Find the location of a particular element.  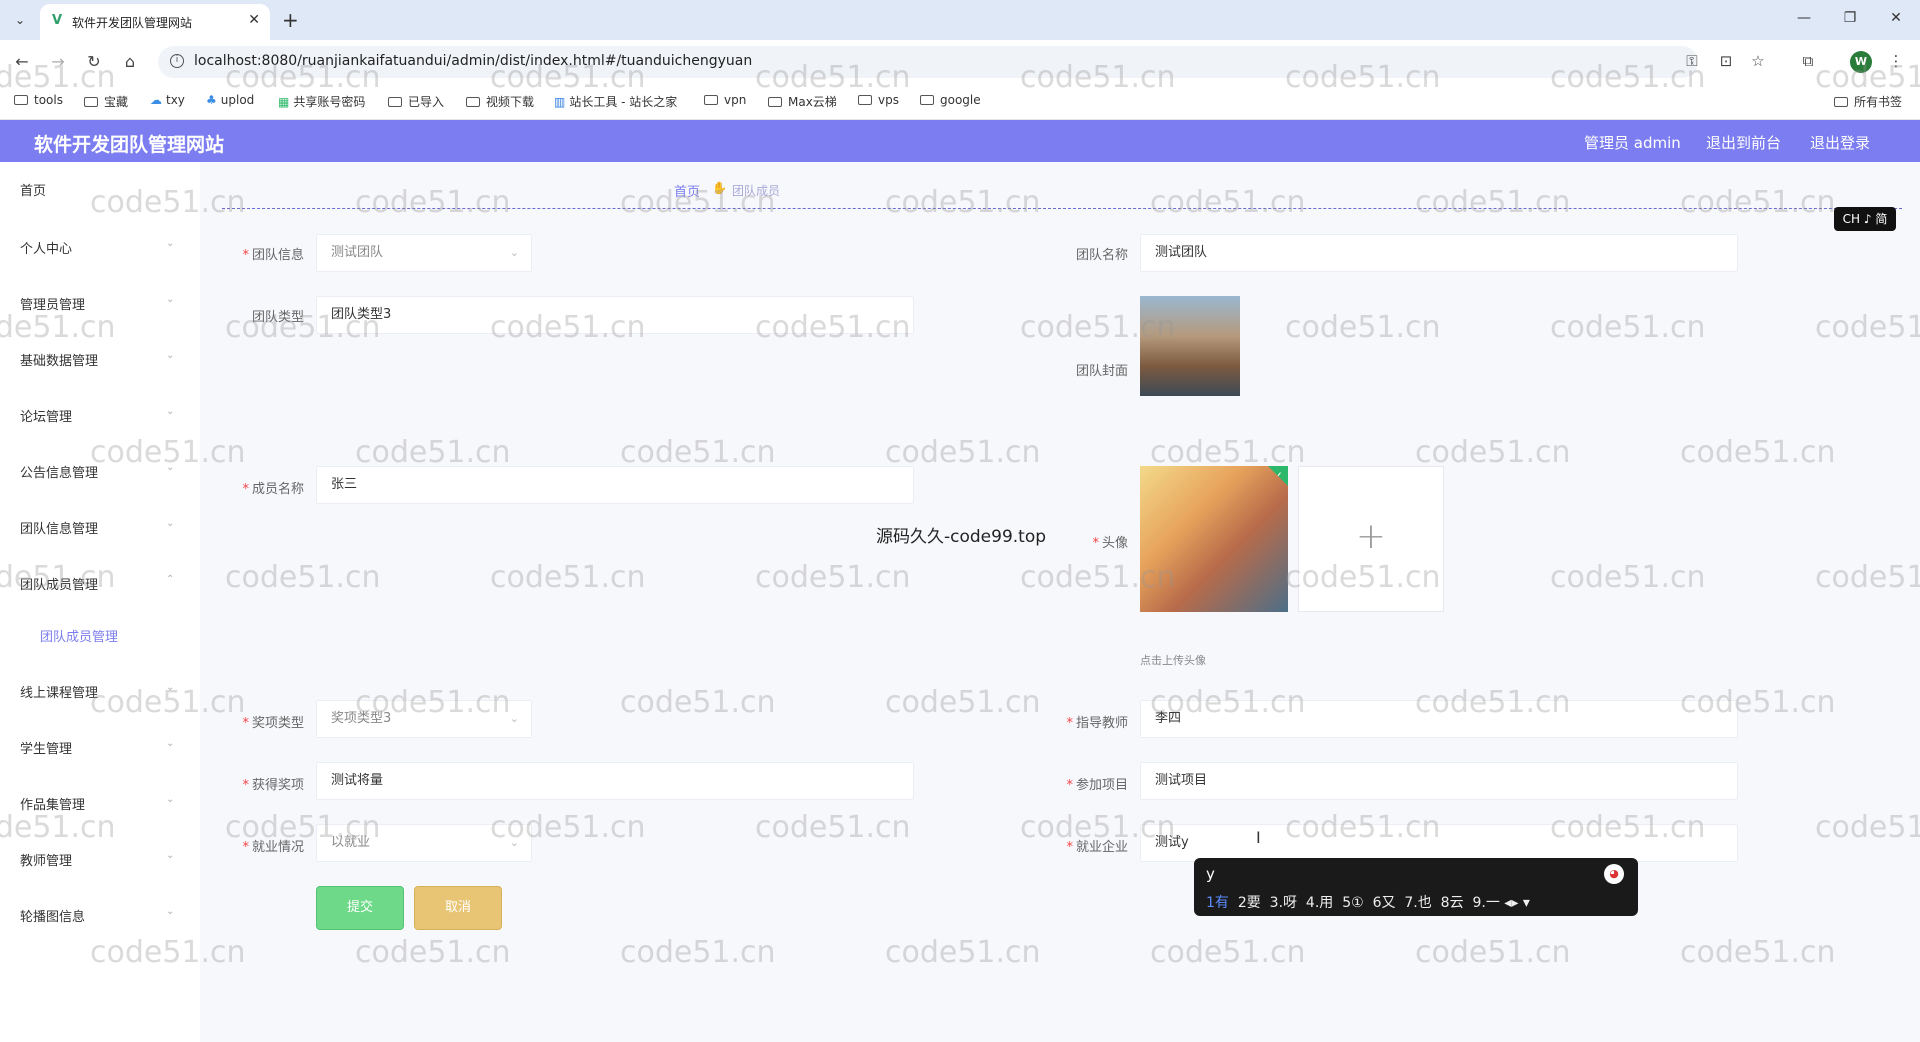

award-type-select: 奖项类型3 ⌄ is located at coordinates (424, 719).